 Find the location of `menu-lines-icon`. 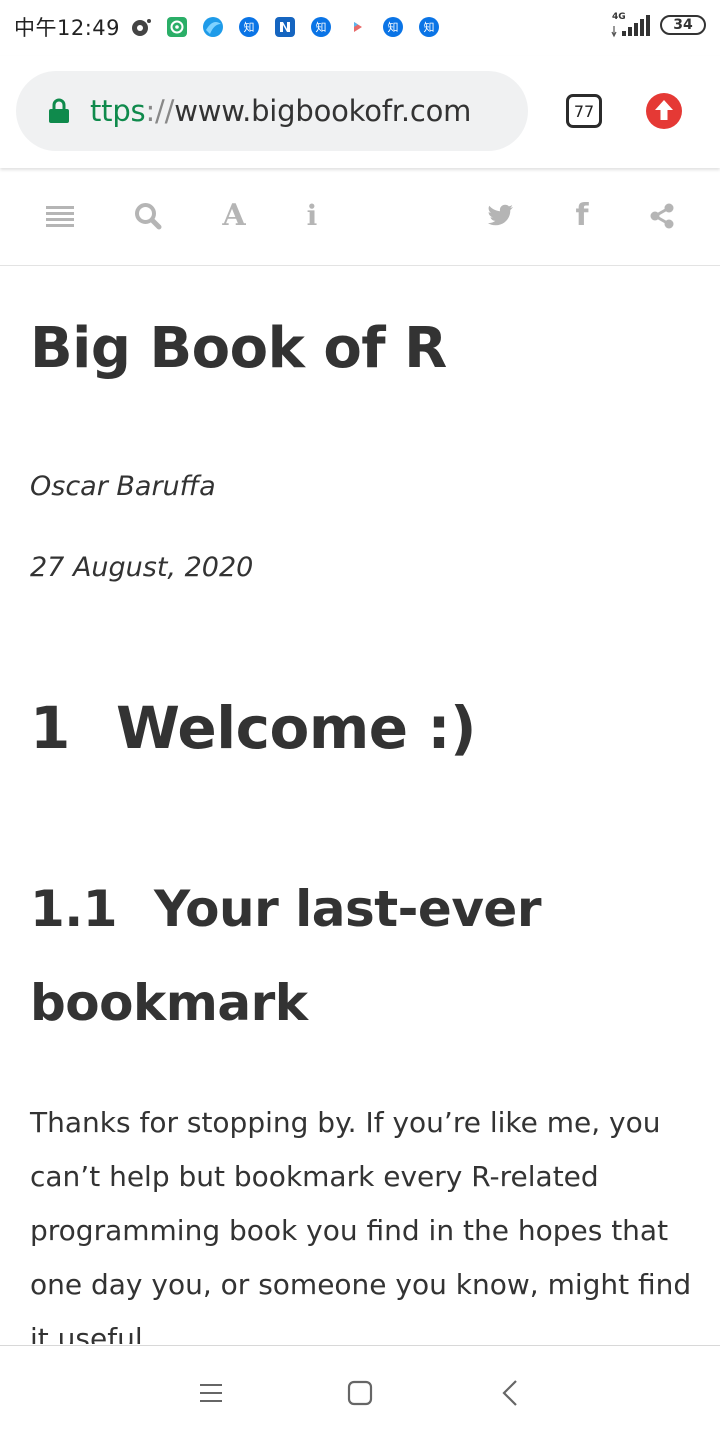

menu-lines-icon is located at coordinates (60, 216).